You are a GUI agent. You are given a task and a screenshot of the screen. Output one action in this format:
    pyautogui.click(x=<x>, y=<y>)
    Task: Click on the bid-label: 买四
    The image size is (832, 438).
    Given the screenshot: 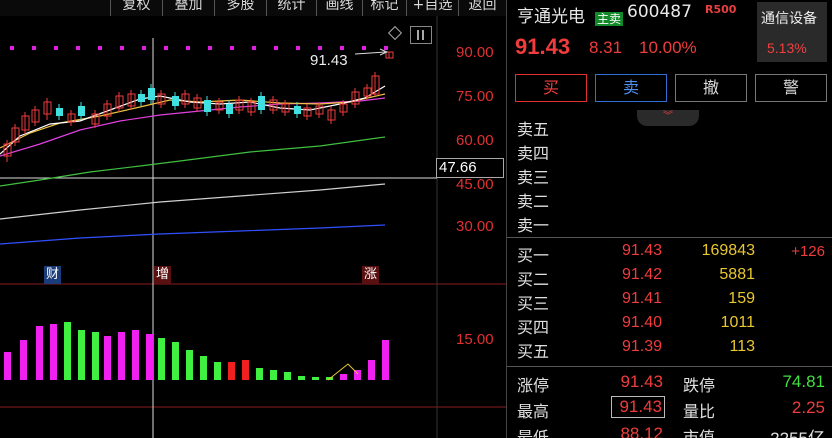 What is the action you would take?
    pyautogui.click(x=533, y=327)
    